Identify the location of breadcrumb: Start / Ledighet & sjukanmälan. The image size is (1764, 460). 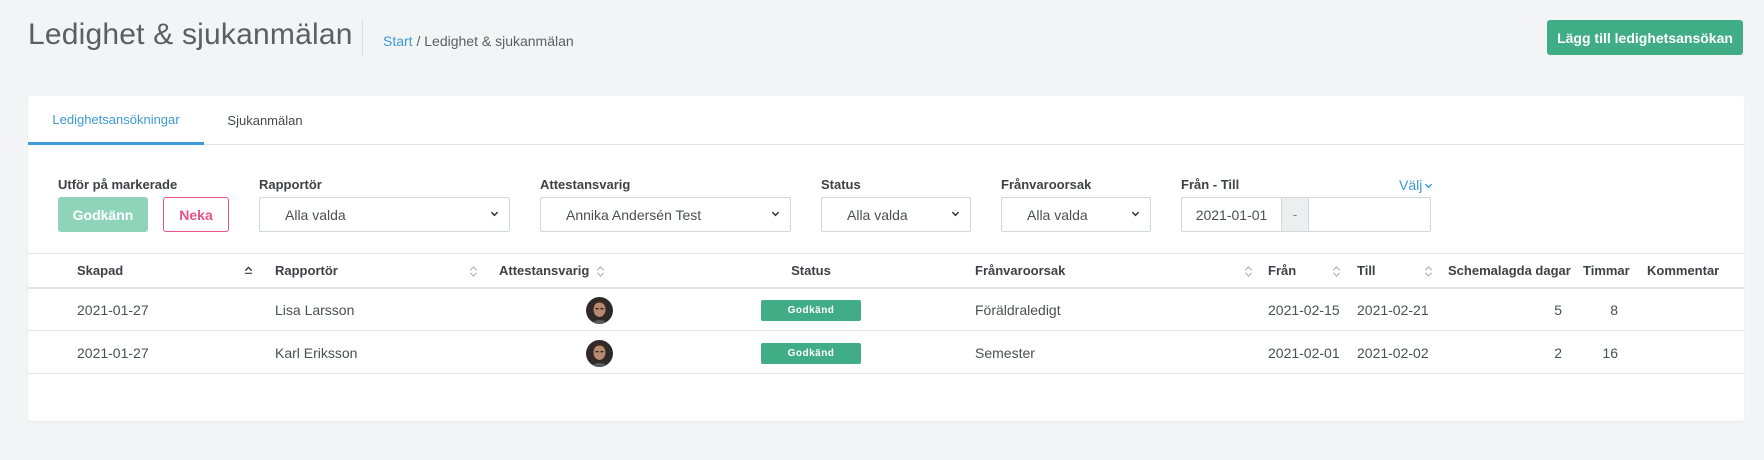
(478, 41).